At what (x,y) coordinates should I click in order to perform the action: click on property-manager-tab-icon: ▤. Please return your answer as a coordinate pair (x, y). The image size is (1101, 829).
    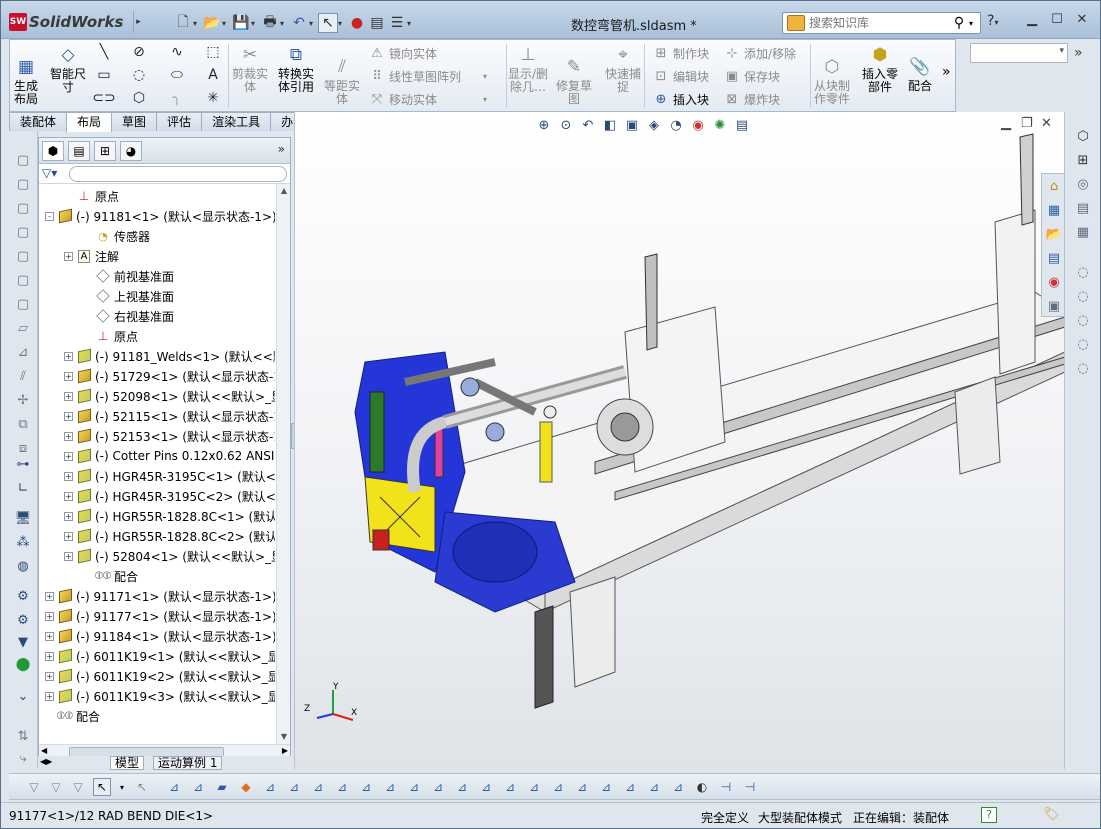
    Looking at the image, I should click on (79, 151).